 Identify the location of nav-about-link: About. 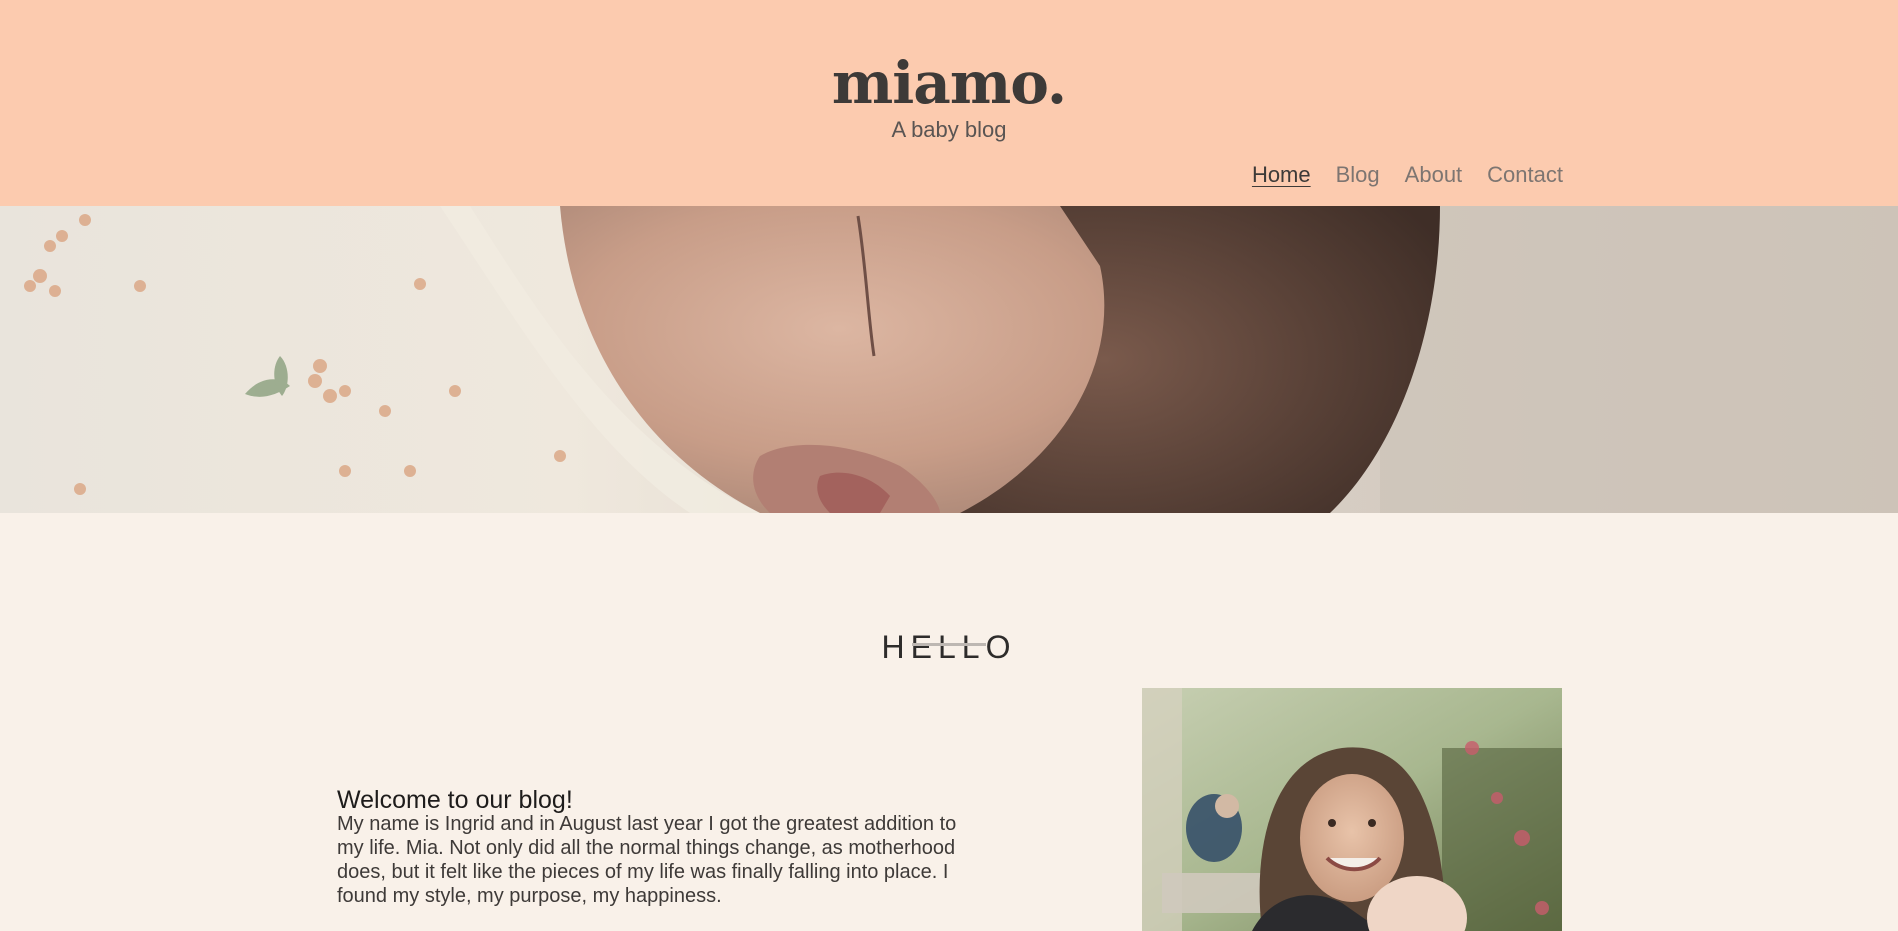
(1434, 175).